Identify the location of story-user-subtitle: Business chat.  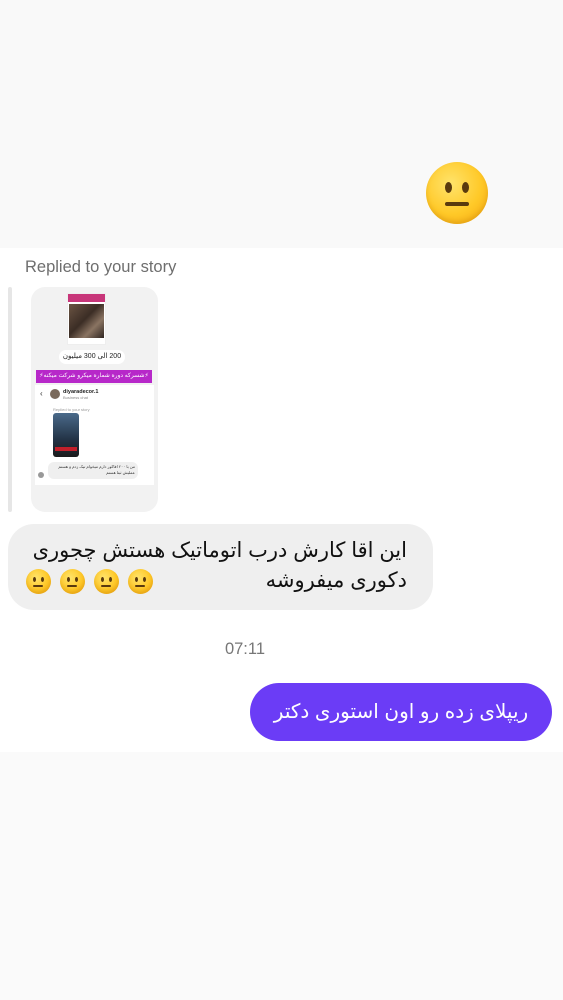
(75, 397).